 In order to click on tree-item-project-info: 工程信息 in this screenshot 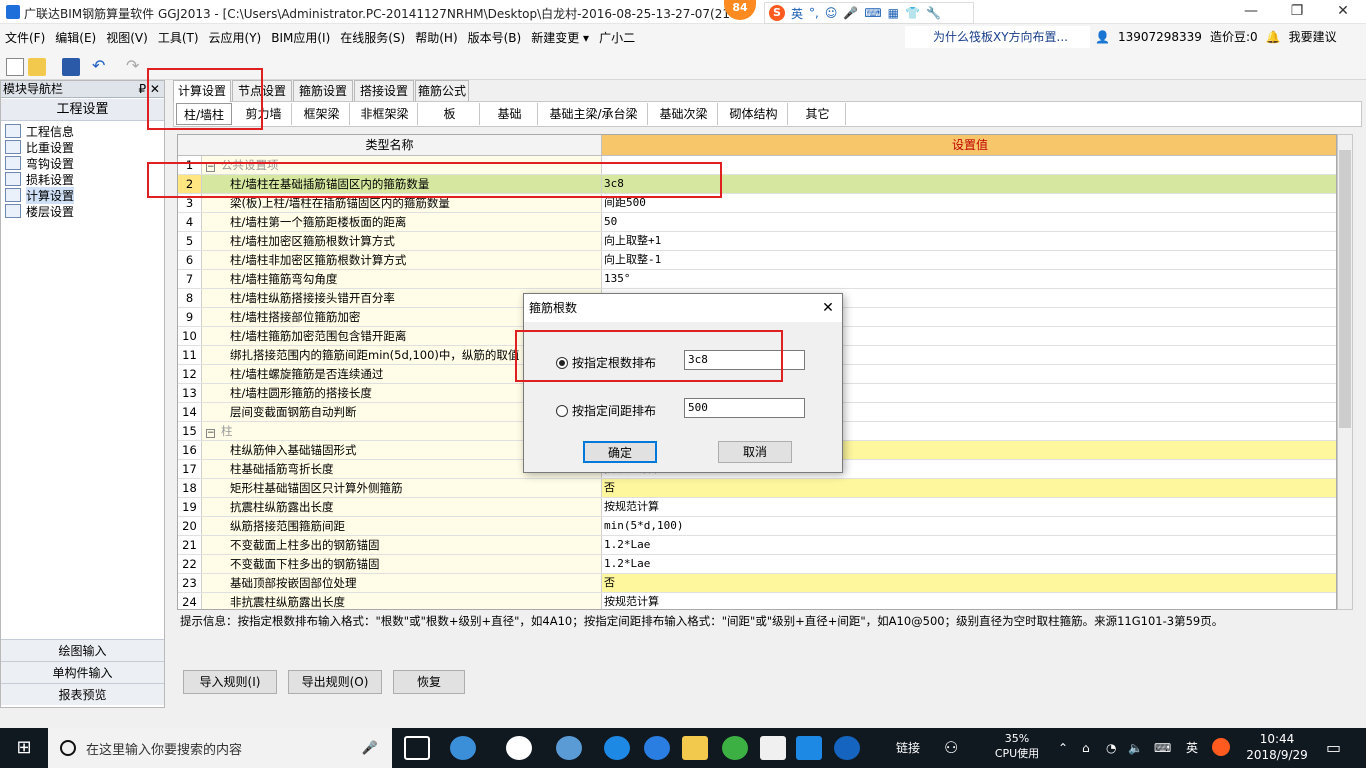, I will do `click(82, 131)`.